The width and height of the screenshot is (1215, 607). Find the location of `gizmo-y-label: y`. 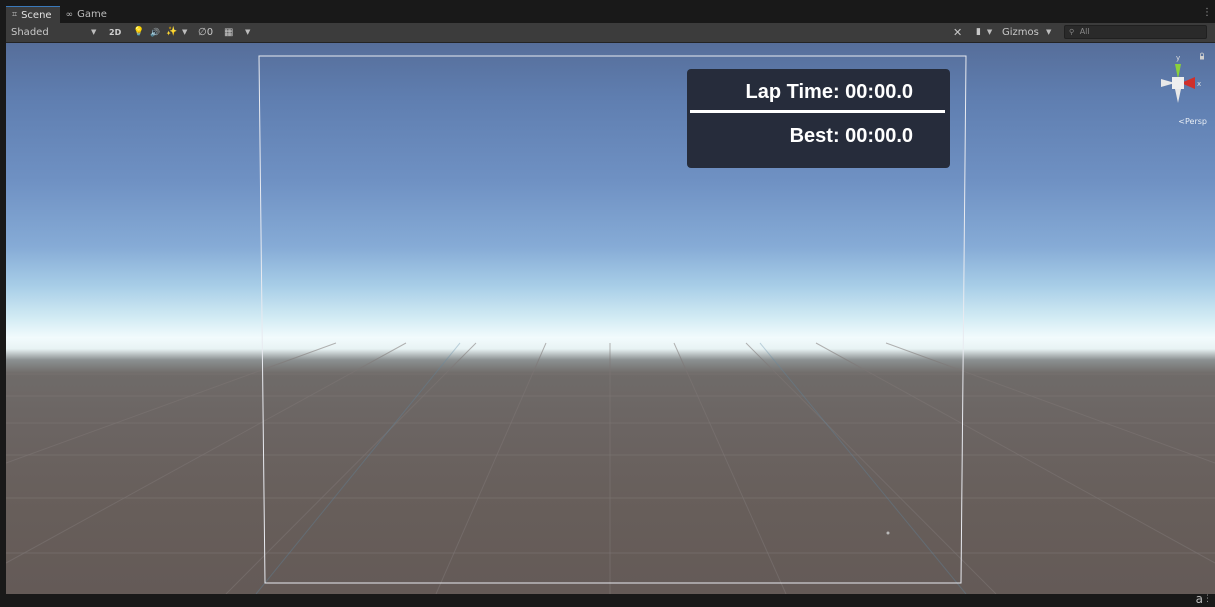

gizmo-y-label: y is located at coordinates (1178, 58).